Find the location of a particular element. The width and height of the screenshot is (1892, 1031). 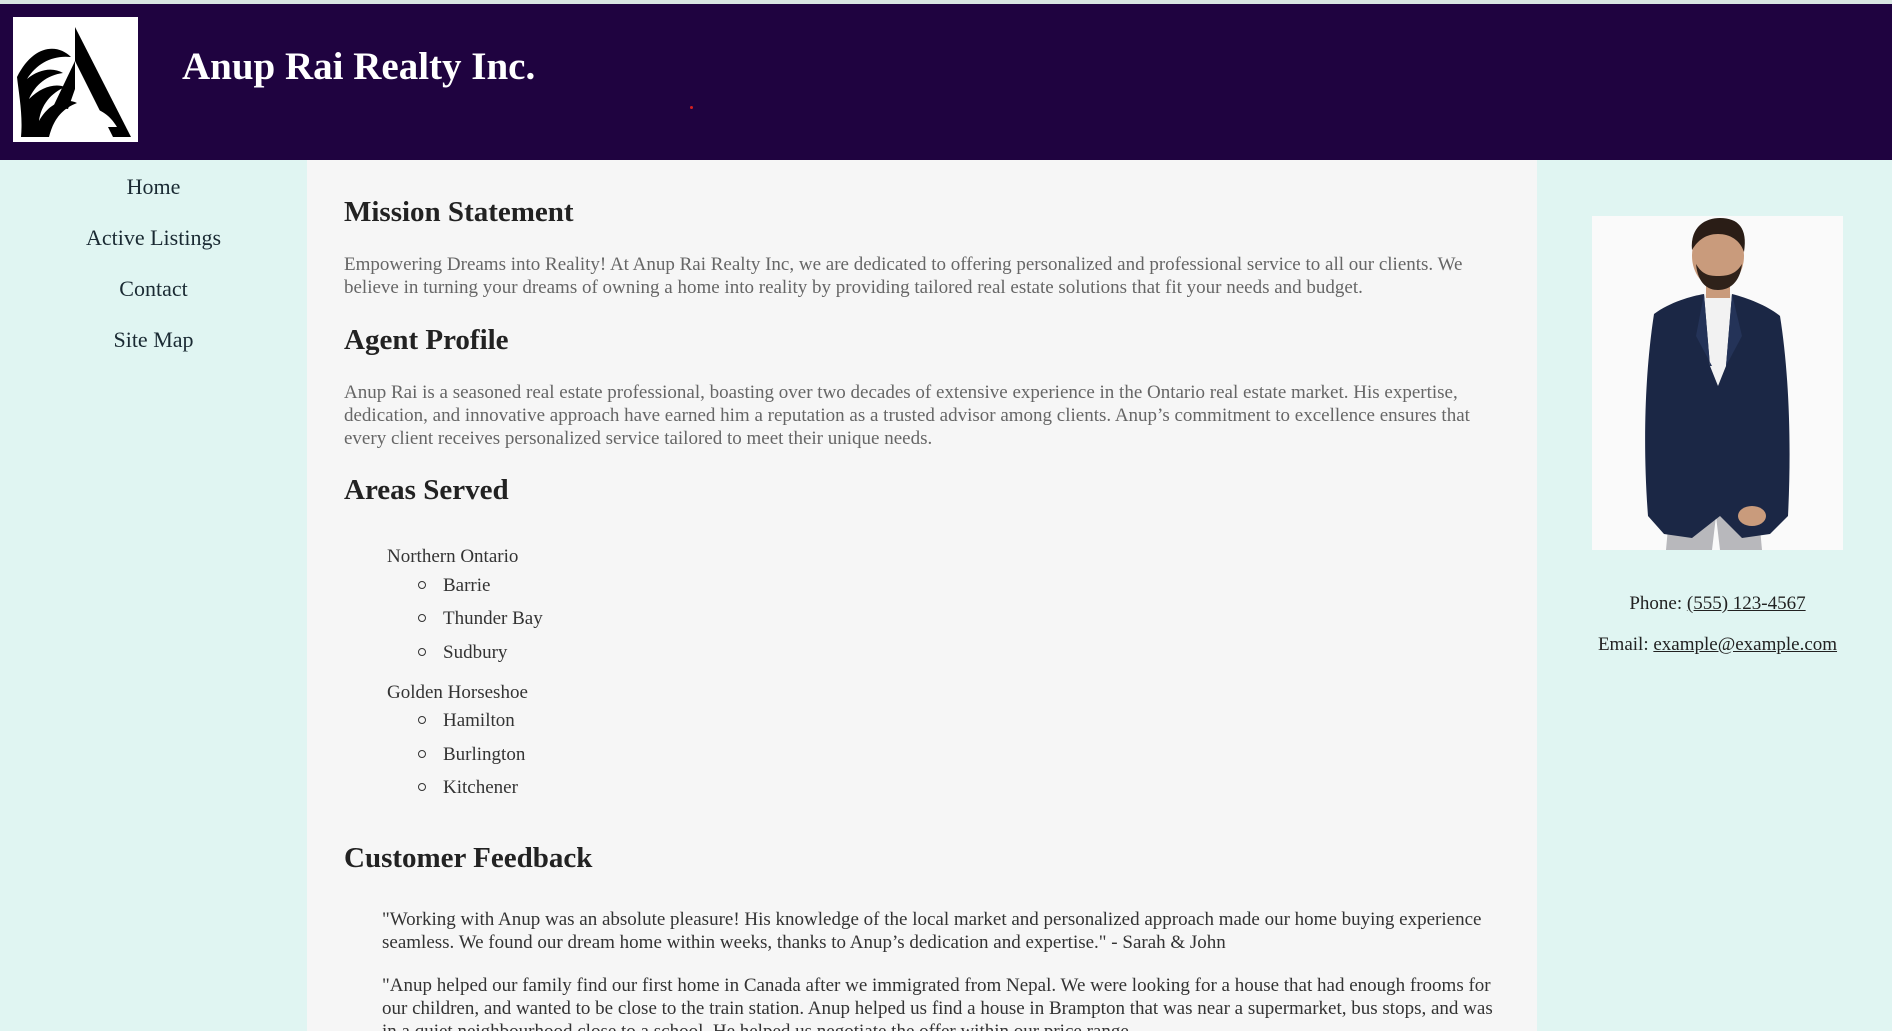

mission-heading: Mission Statement is located at coordinates (459, 212).